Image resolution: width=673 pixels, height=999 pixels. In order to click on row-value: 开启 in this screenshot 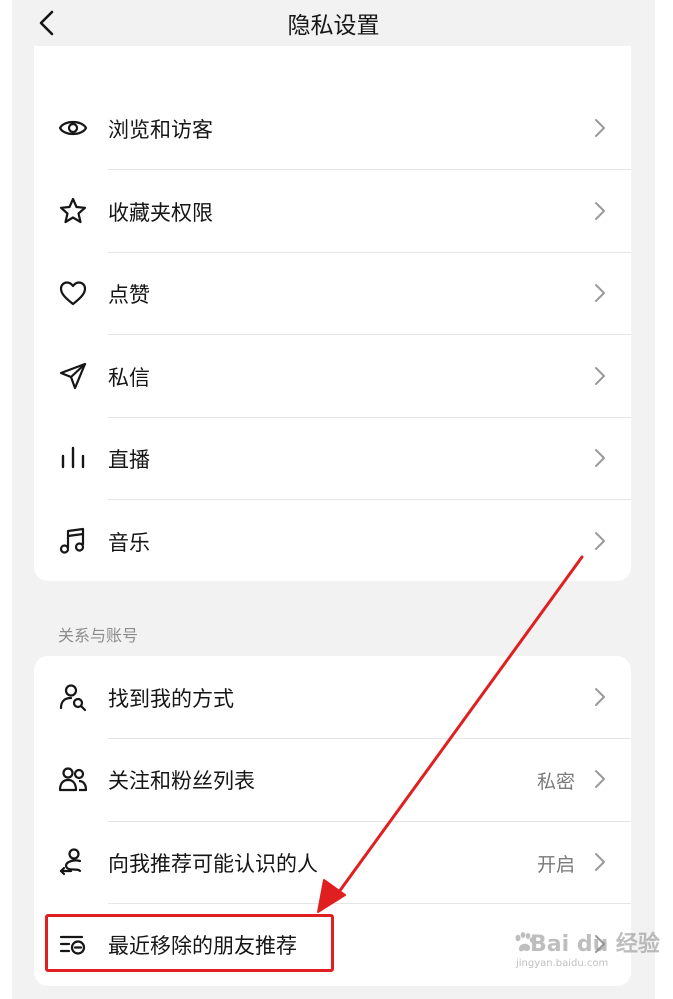, I will do `click(555, 865)`.